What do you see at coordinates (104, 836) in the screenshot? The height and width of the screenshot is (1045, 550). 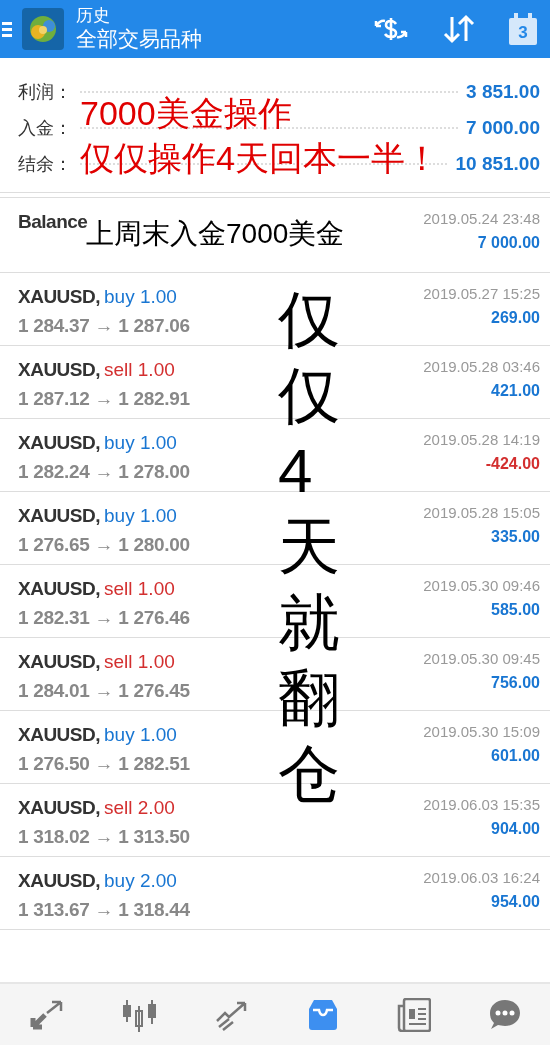 I see `price-range: 1 318.02 → 1 313.50` at bounding box center [104, 836].